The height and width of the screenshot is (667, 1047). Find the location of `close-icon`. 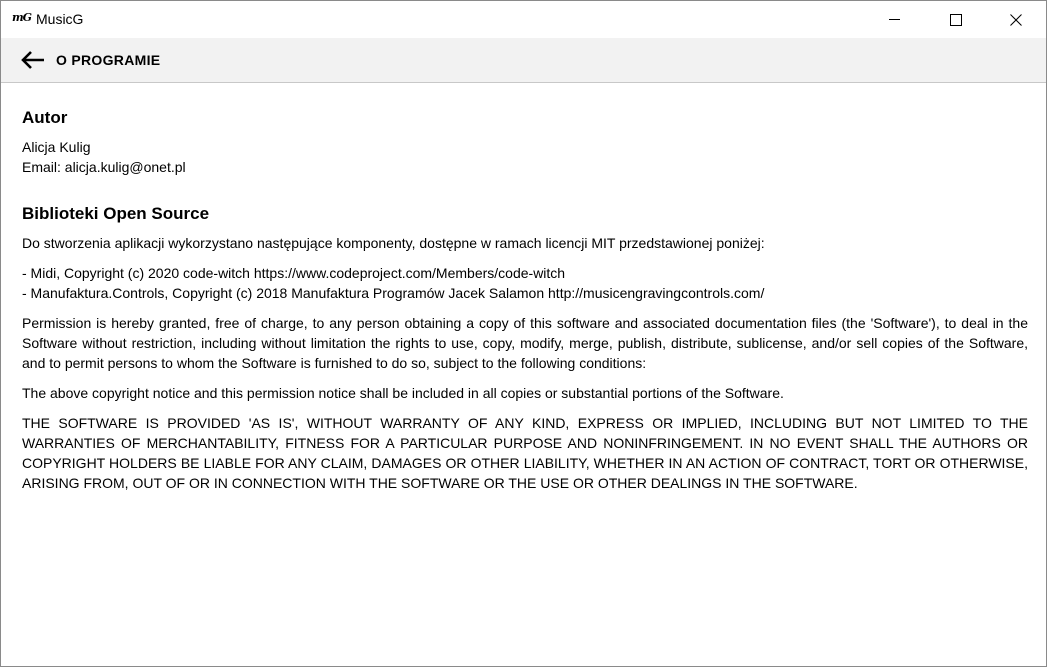

close-icon is located at coordinates (1016, 19).